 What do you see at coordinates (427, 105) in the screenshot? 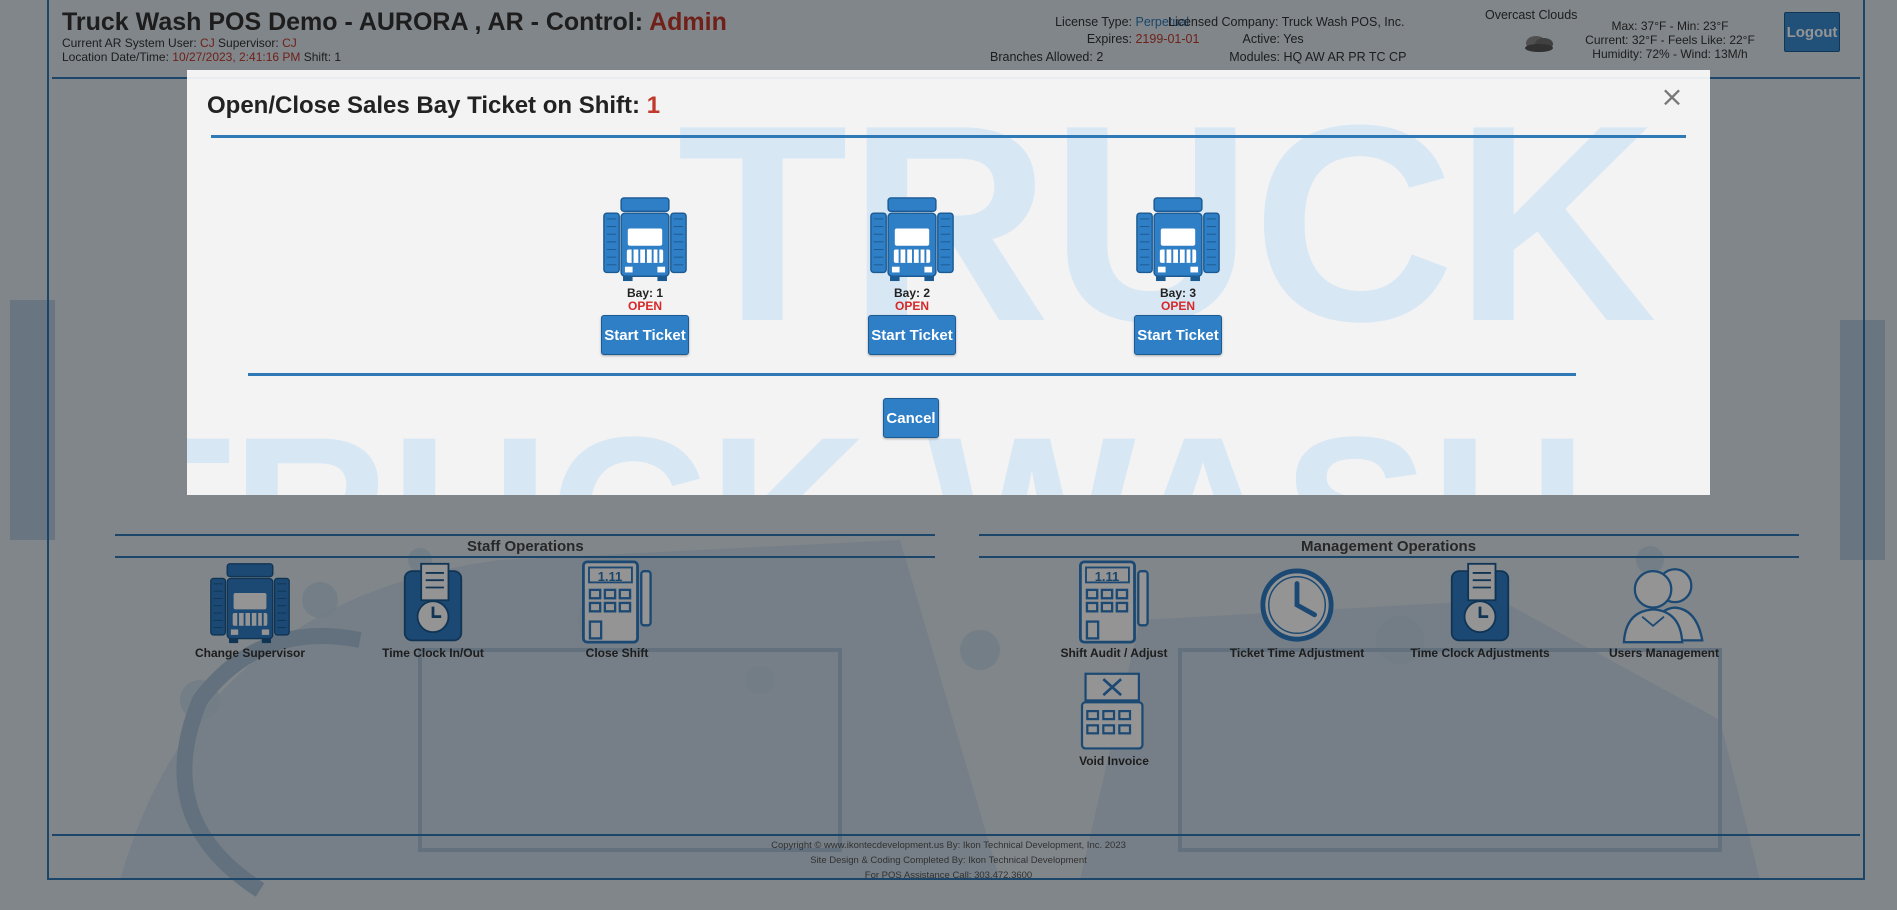
I see `modal-title-text: Open/Close Sales Bay Ticket on Shift:` at bounding box center [427, 105].